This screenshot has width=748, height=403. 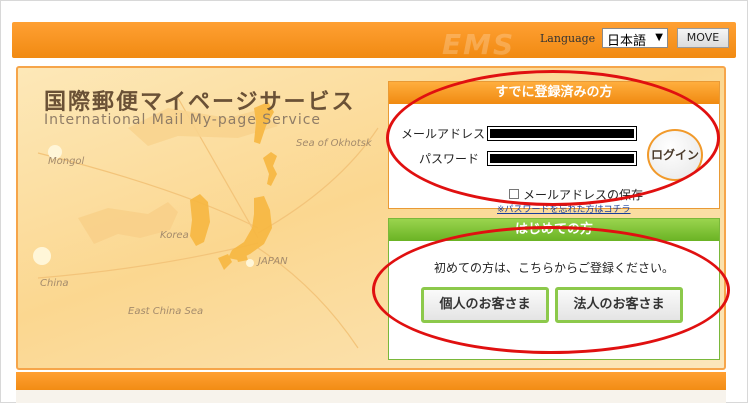 What do you see at coordinates (66, 161) in the screenshot?
I see `map-label-mongol: Mongol` at bounding box center [66, 161].